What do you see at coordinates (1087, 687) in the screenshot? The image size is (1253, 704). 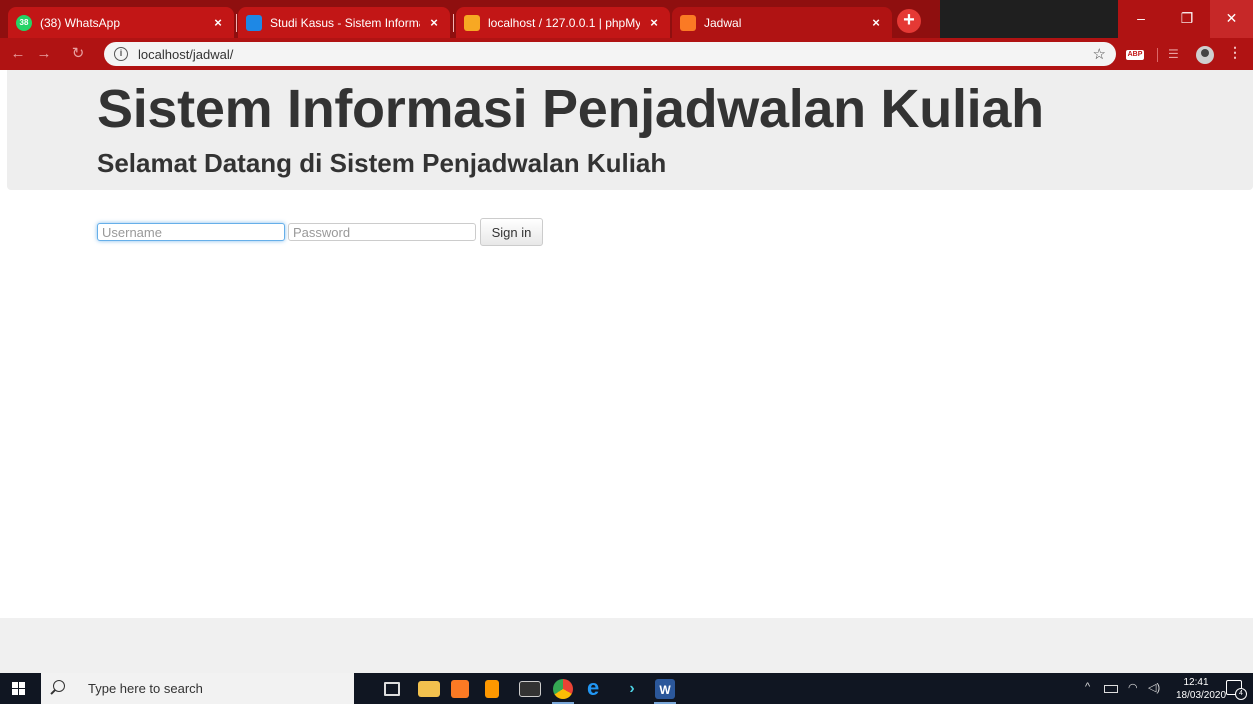 I see `chevron-up-icon: ^` at bounding box center [1087, 687].